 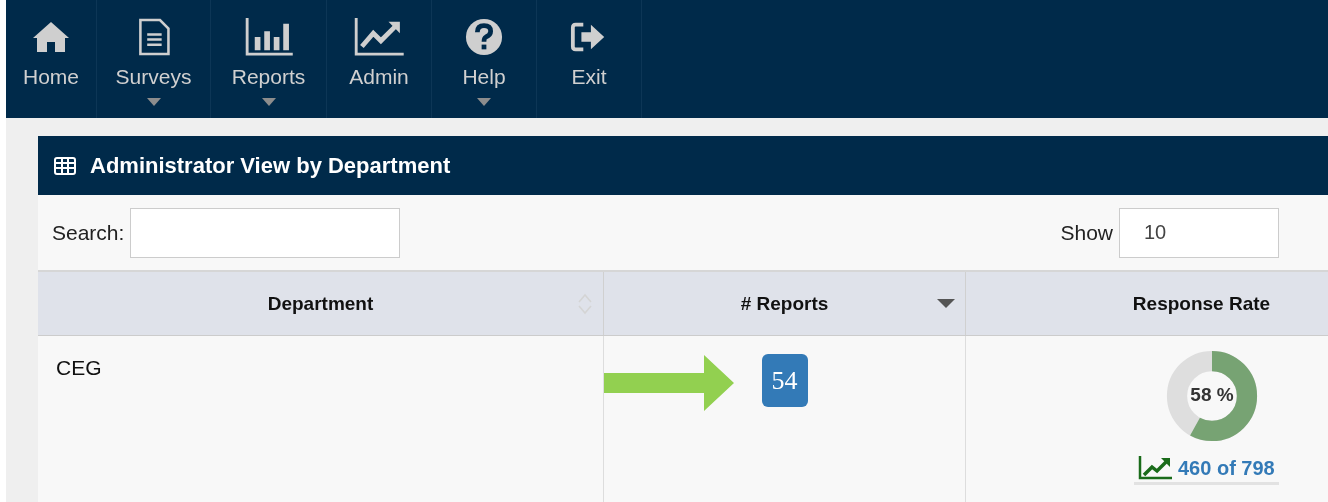 I want to click on report-count-badge: 54, so click(x=784, y=380).